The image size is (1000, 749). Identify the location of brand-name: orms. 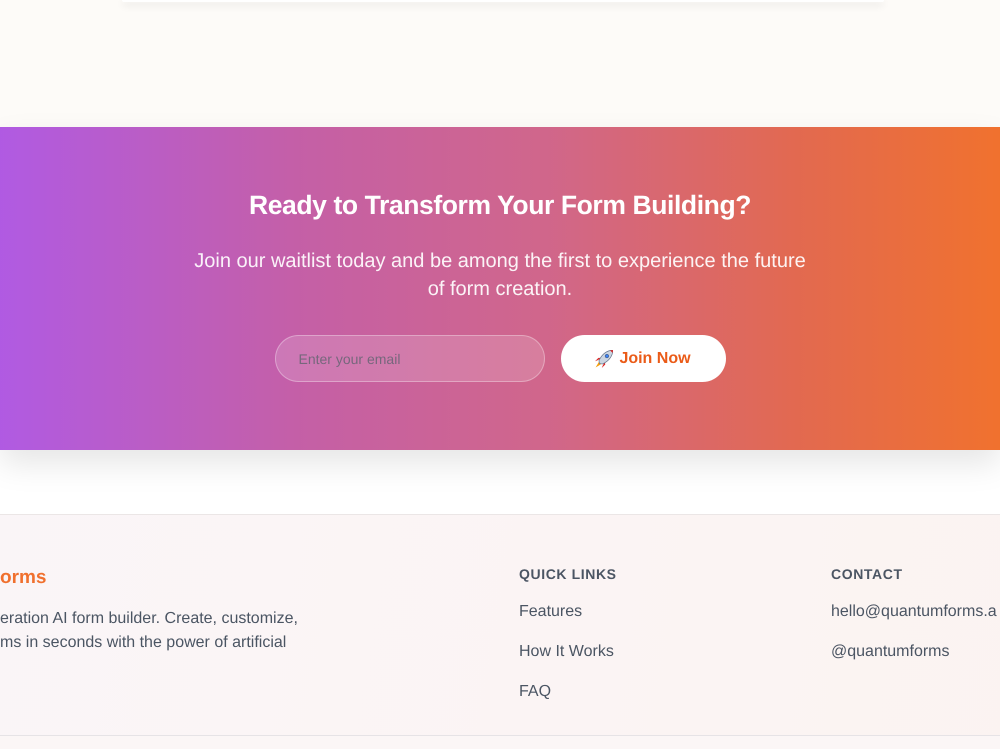
(23, 578).